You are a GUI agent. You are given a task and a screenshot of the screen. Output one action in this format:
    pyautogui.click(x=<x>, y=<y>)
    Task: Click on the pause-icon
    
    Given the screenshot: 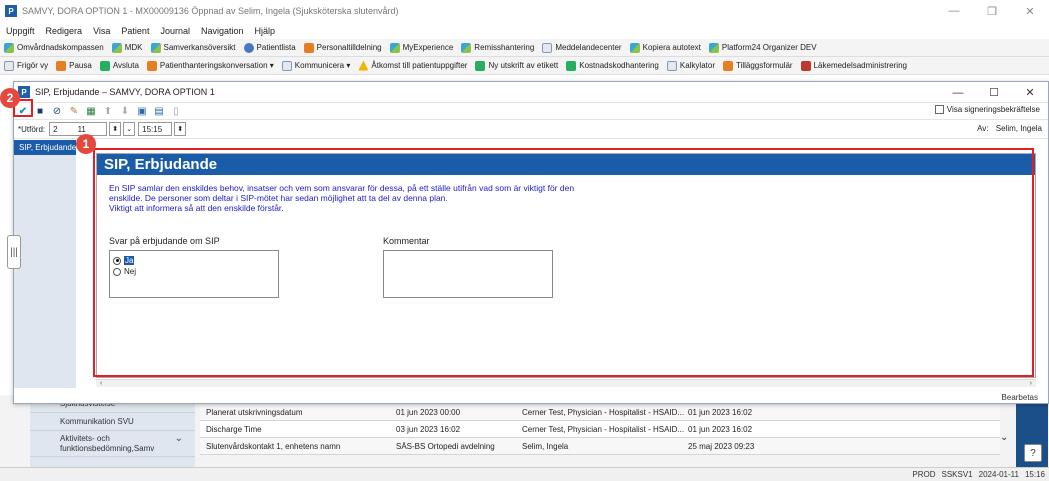 What is the action you would take?
    pyautogui.click(x=61, y=65)
    